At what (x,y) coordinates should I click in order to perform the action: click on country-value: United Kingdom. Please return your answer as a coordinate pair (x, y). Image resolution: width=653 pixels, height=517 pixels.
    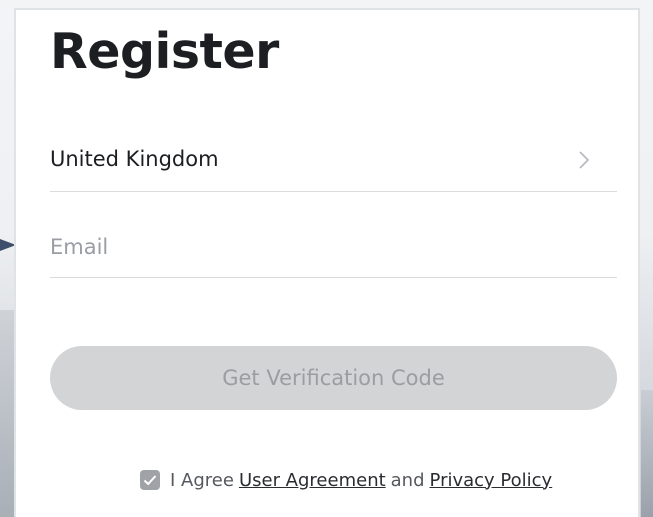
    Looking at the image, I should click on (134, 159).